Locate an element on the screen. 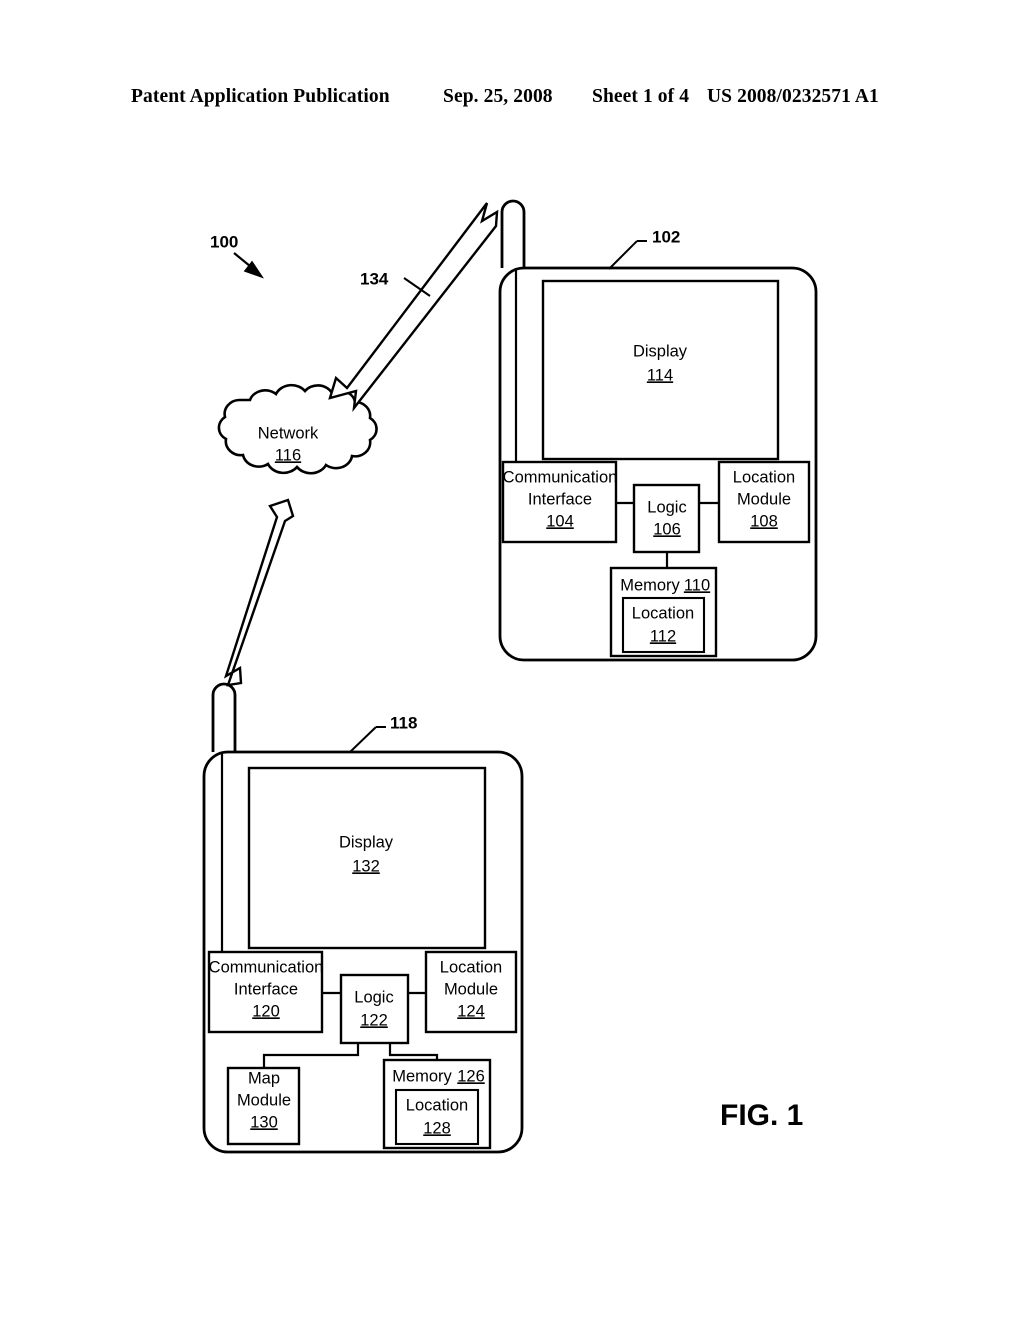 This screenshot has height=1320, width=1024. device-118-display: Display 132 is located at coordinates (367, 858).